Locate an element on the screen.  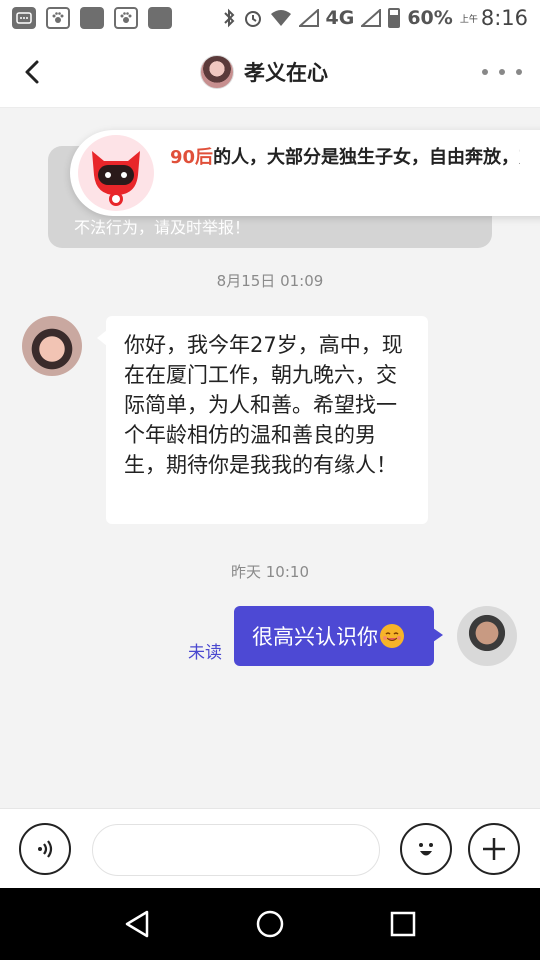
more-options-button is located at coordinates (502, 72).